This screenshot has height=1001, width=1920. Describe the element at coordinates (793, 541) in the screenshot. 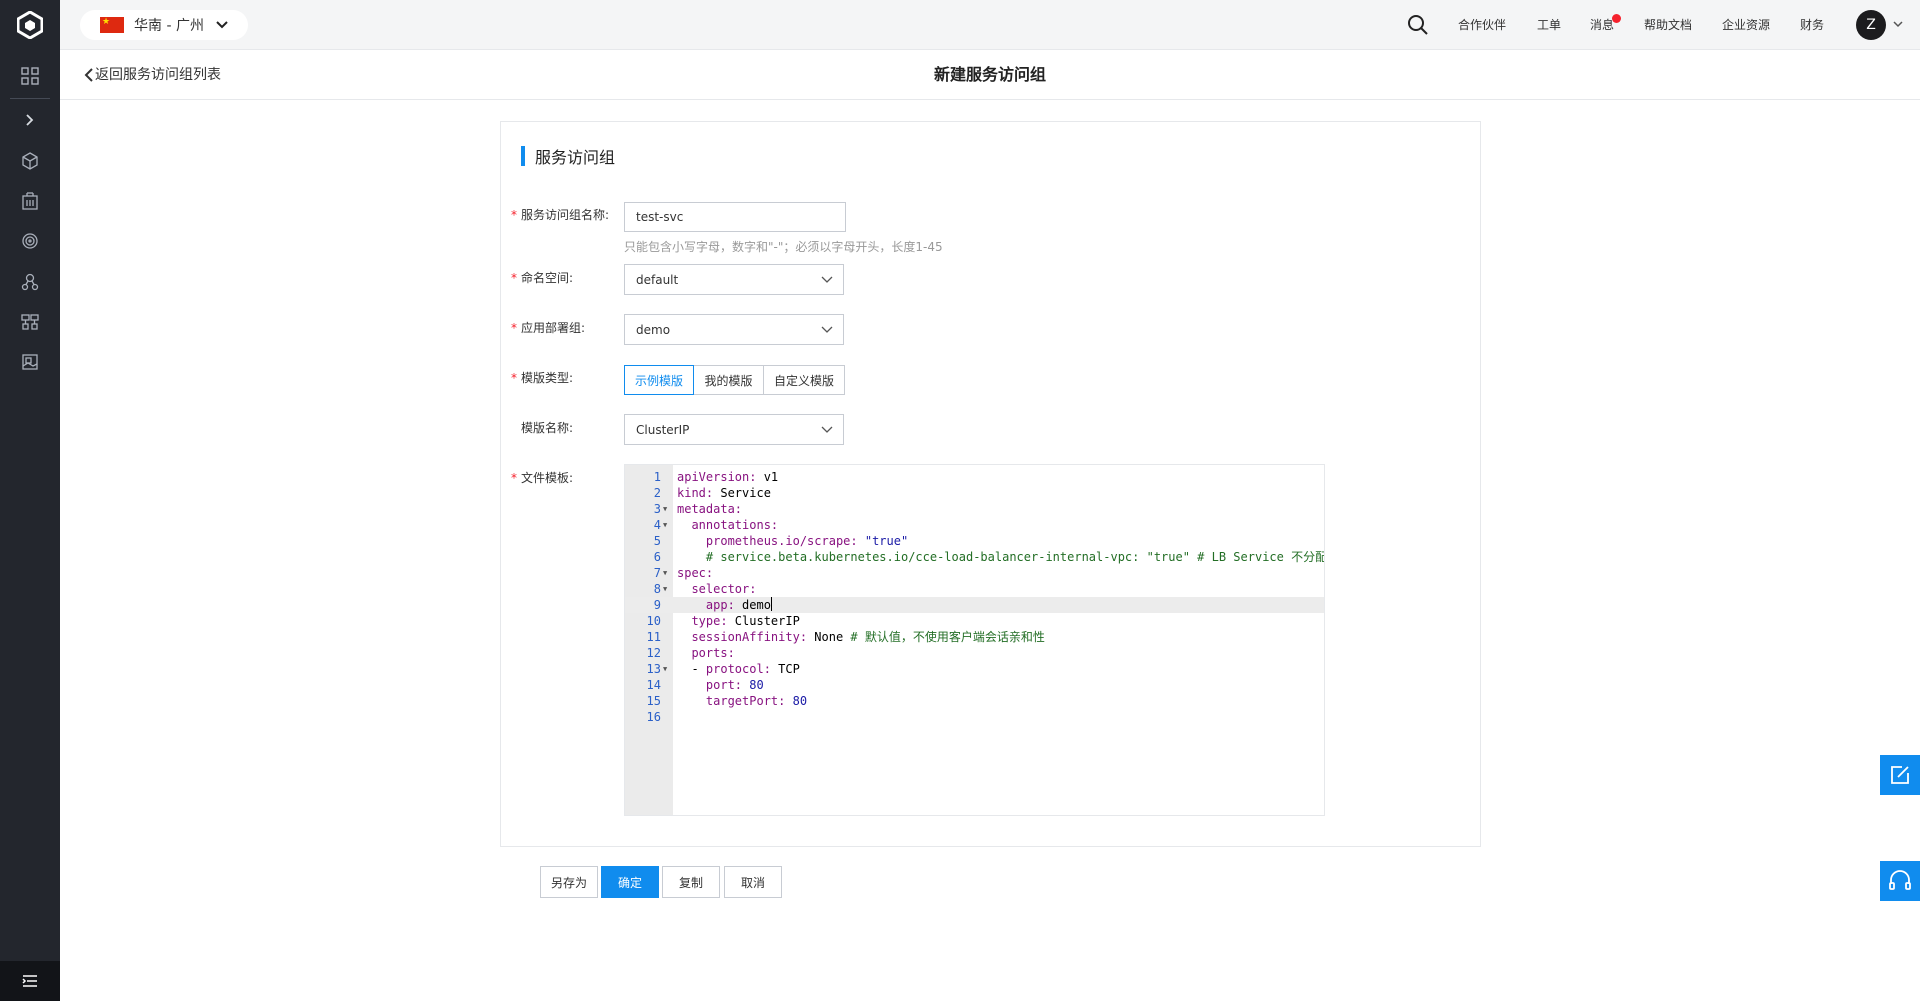

I see `code-text: prometheus.io/scrape: "true"` at that location.